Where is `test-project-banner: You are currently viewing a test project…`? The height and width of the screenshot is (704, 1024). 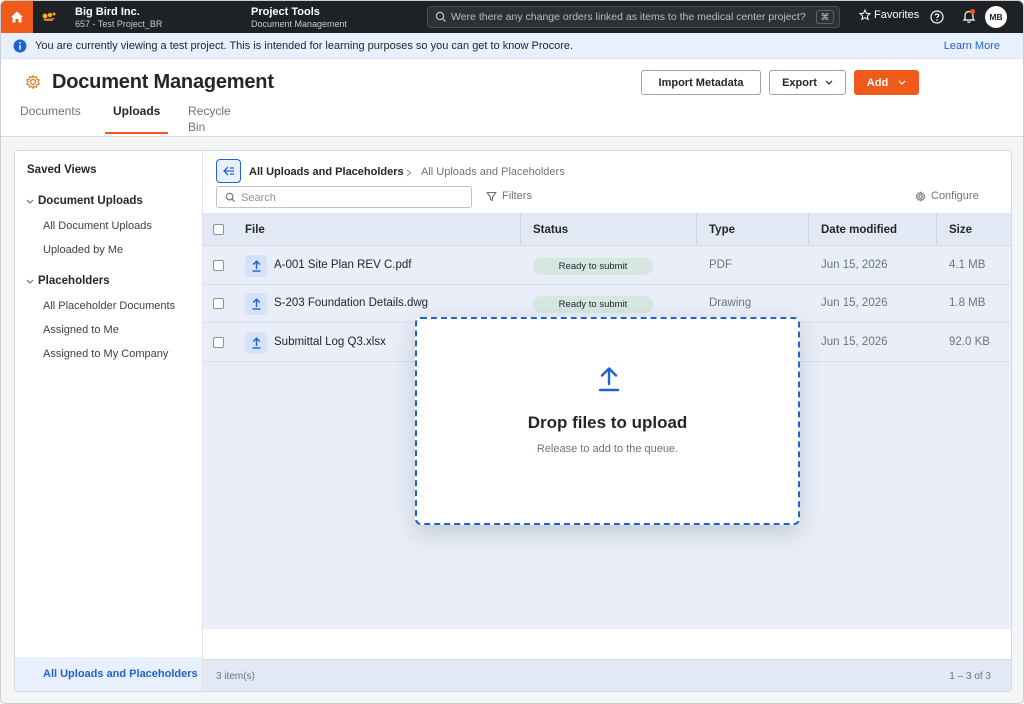
test-project-banner: You are currently viewing a test project… is located at coordinates (512, 46).